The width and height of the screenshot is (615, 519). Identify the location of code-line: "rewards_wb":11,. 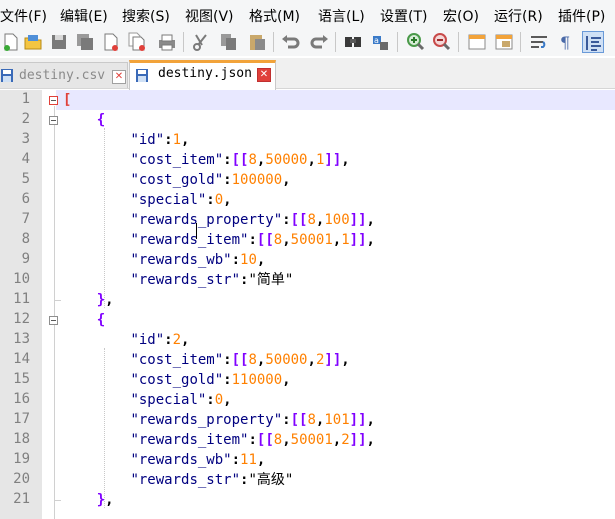
(164, 460).